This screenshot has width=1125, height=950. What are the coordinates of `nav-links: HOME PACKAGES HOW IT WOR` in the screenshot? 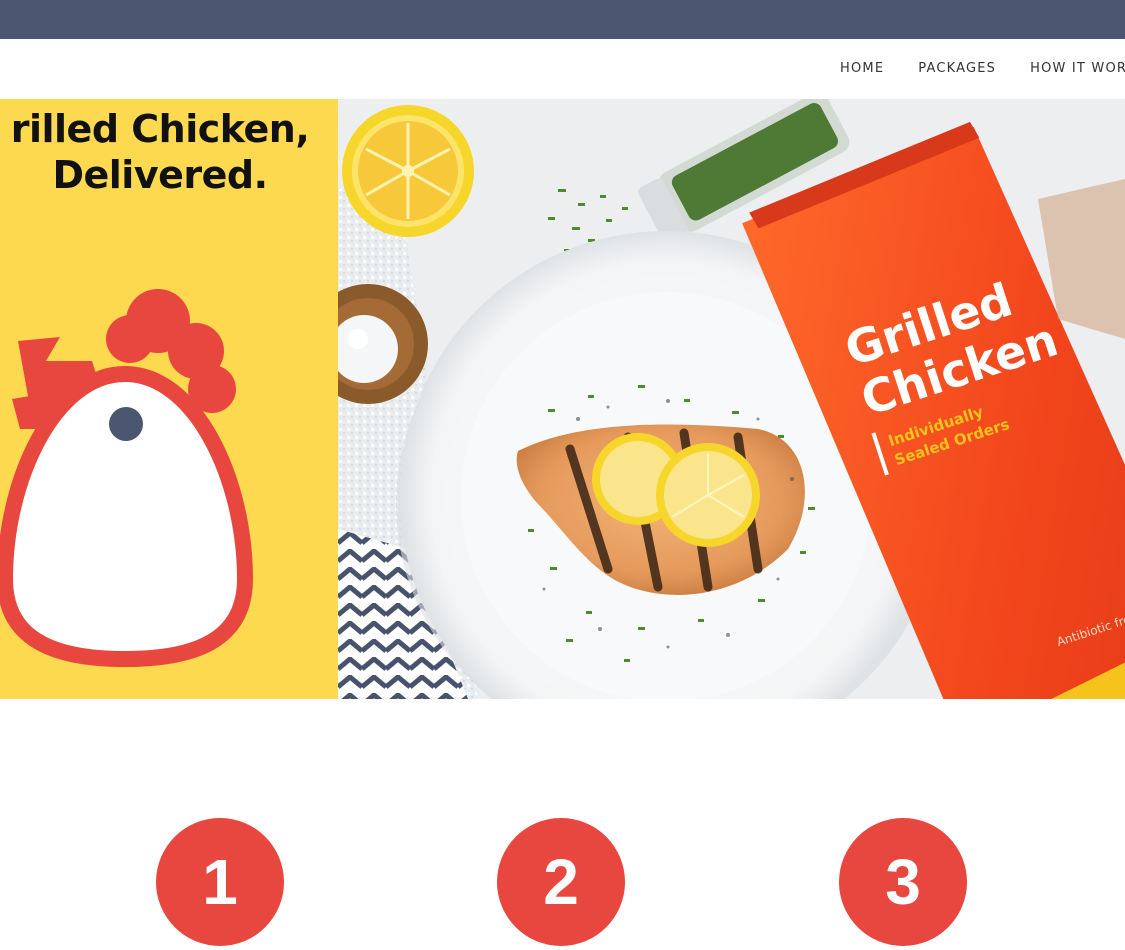 It's located at (982, 68).